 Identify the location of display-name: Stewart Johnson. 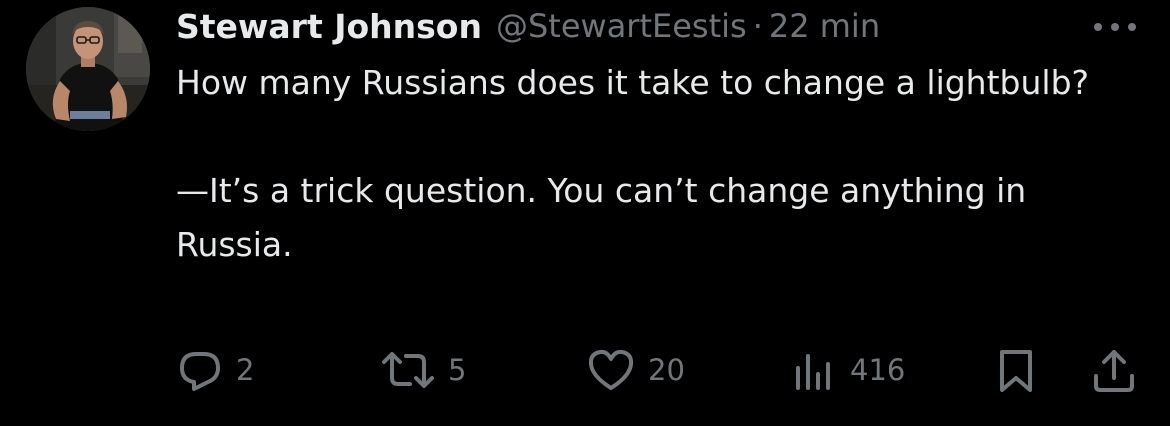
(329, 26).